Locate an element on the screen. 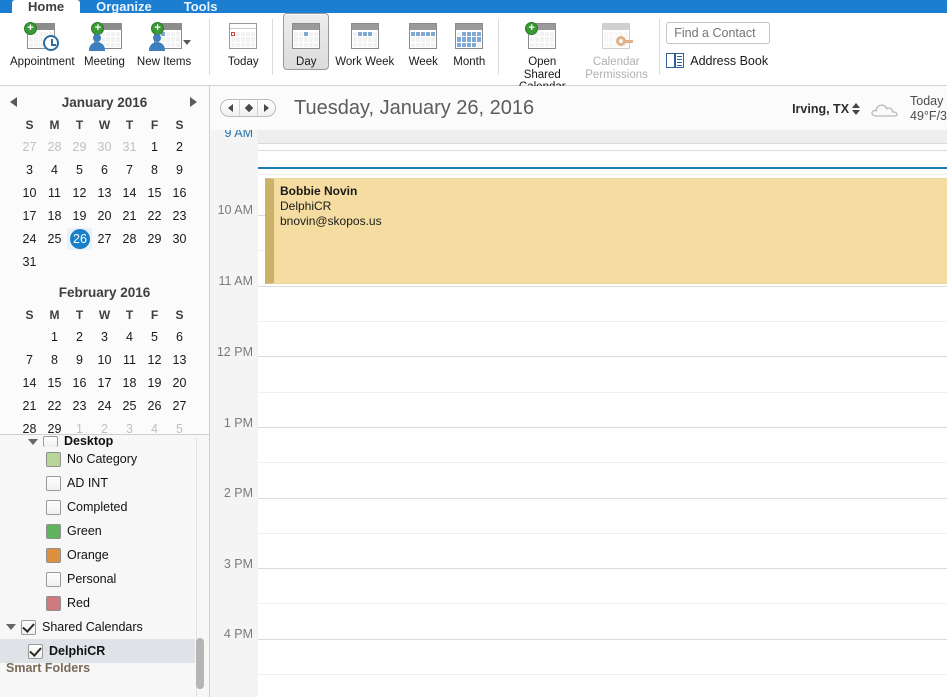 This screenshot has height=697, width=947. view-week-button: Week is located at coordinates (423, 41).